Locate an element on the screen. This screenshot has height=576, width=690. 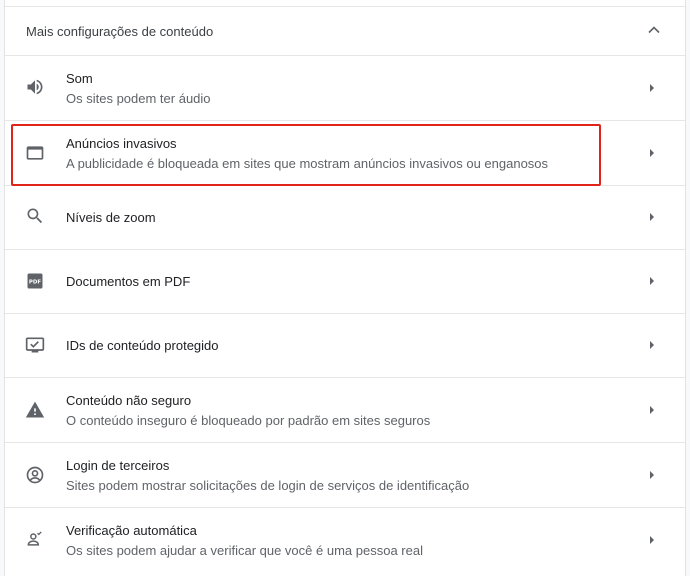
setting-title: Níveis de zoom is located at coordinates (111, 217).